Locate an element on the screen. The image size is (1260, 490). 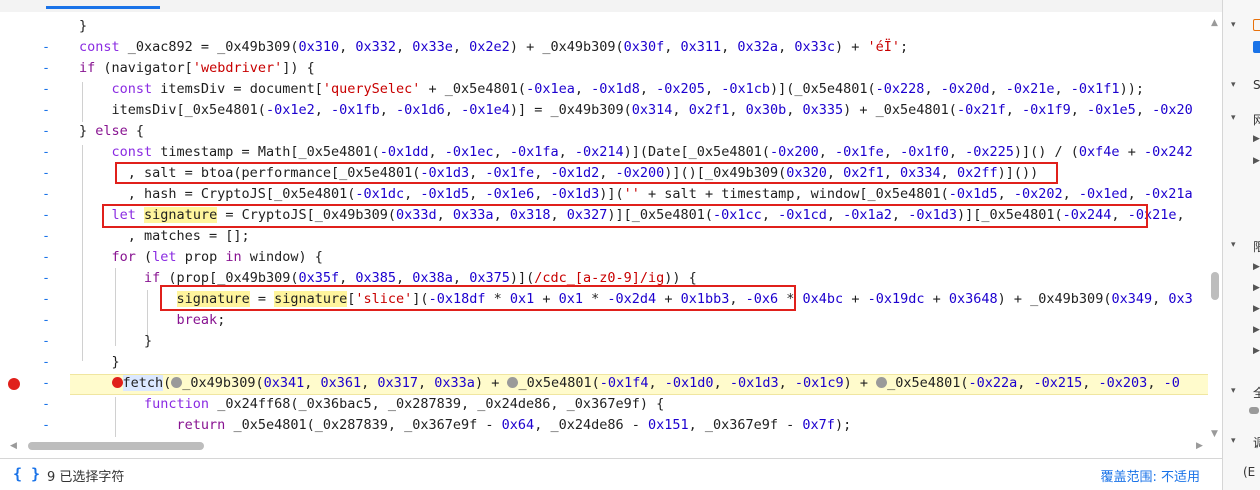
panel-text: (E is located at coordinates (1249, 472).